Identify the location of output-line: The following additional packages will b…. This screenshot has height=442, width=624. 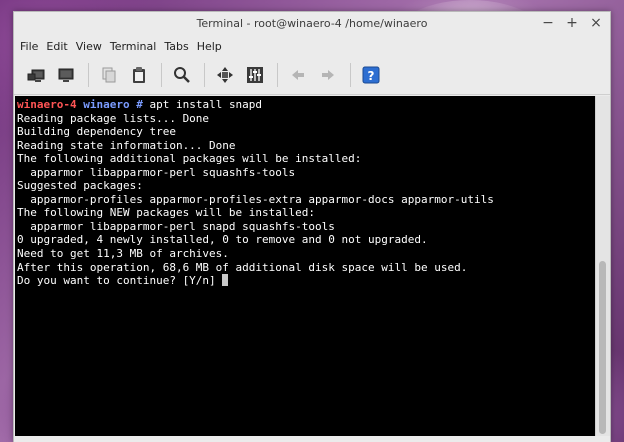
(189, 159).